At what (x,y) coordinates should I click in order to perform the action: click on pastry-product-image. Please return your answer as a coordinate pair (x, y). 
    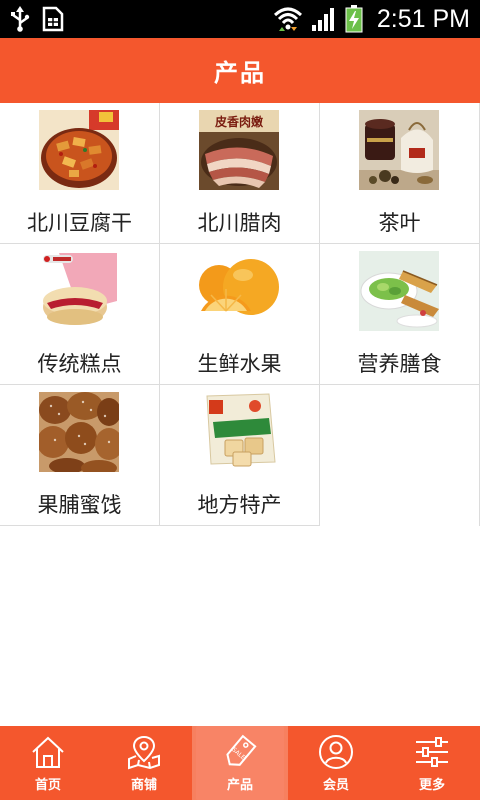
    Looking at the image, I should click on (79, 291).